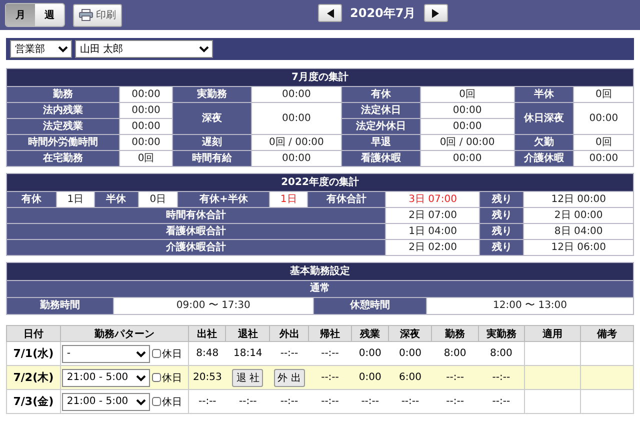 This screenshot has height=426, width=640. I want to click on previous-month-button, so click(330, 13).